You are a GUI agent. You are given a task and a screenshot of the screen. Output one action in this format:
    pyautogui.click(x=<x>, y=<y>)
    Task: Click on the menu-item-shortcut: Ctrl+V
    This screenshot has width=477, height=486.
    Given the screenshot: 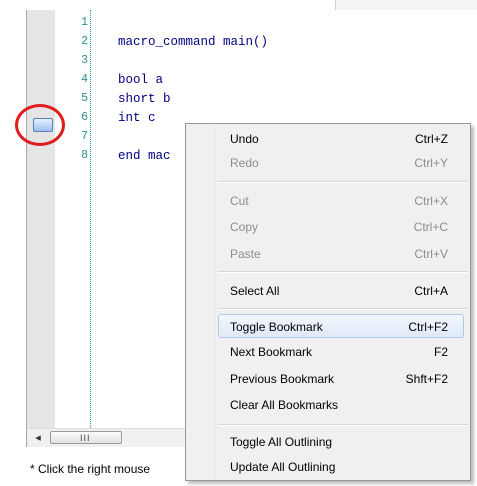 What is the action you would take?
    pyautogui.click(x=431, y=254)
    